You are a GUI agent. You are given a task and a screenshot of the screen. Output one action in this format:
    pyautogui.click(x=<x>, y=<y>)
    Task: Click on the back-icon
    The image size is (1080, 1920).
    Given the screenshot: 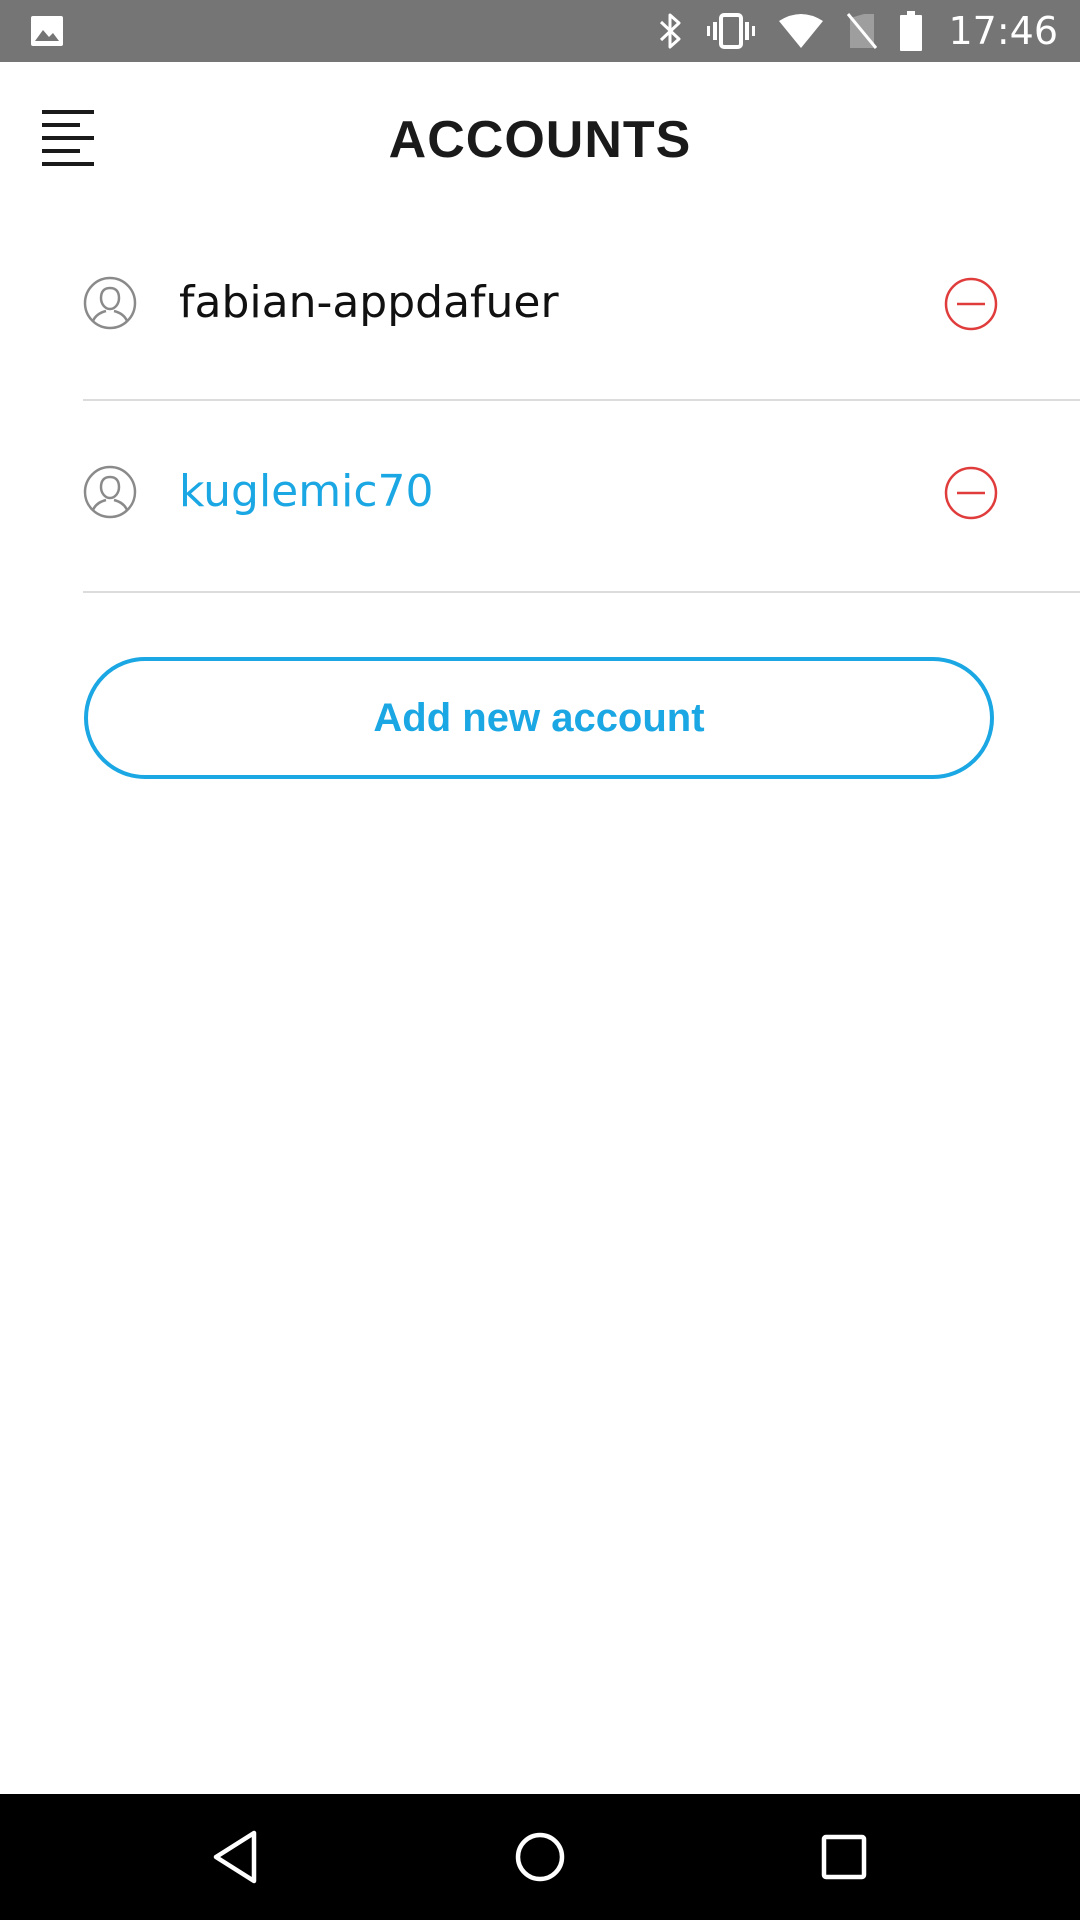 What is the action you would take?
    pyautogui.click(x=235, y=1857)
    